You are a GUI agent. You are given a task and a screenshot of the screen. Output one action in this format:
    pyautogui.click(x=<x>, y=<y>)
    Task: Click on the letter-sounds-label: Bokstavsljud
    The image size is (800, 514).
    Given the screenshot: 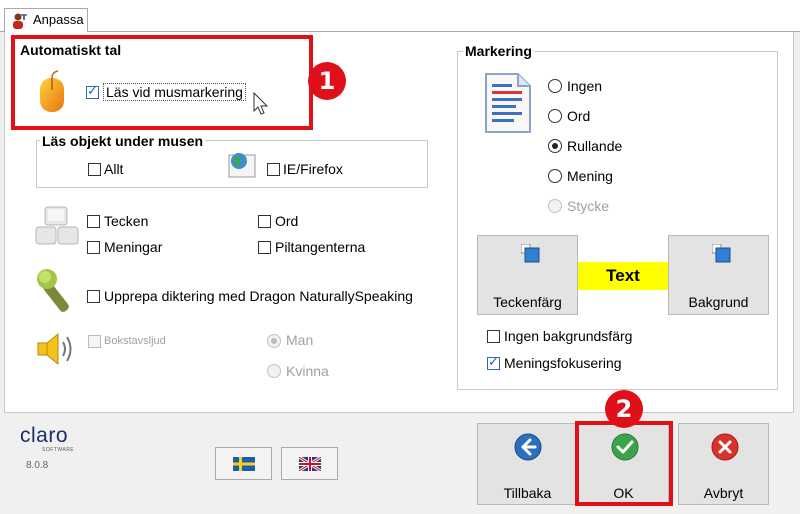 What is the action you would take?
    pyautogui.click(x=135, y=341)
    